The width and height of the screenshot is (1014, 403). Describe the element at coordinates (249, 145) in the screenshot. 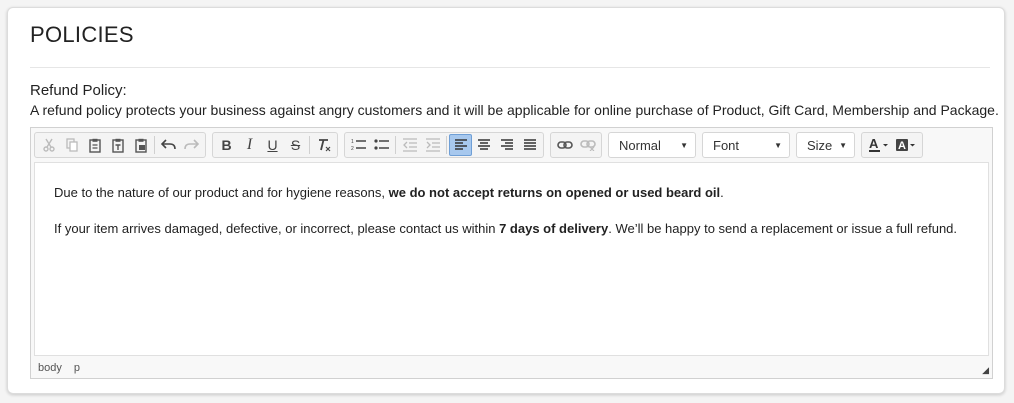

I see `italic-icon: I` at that location.